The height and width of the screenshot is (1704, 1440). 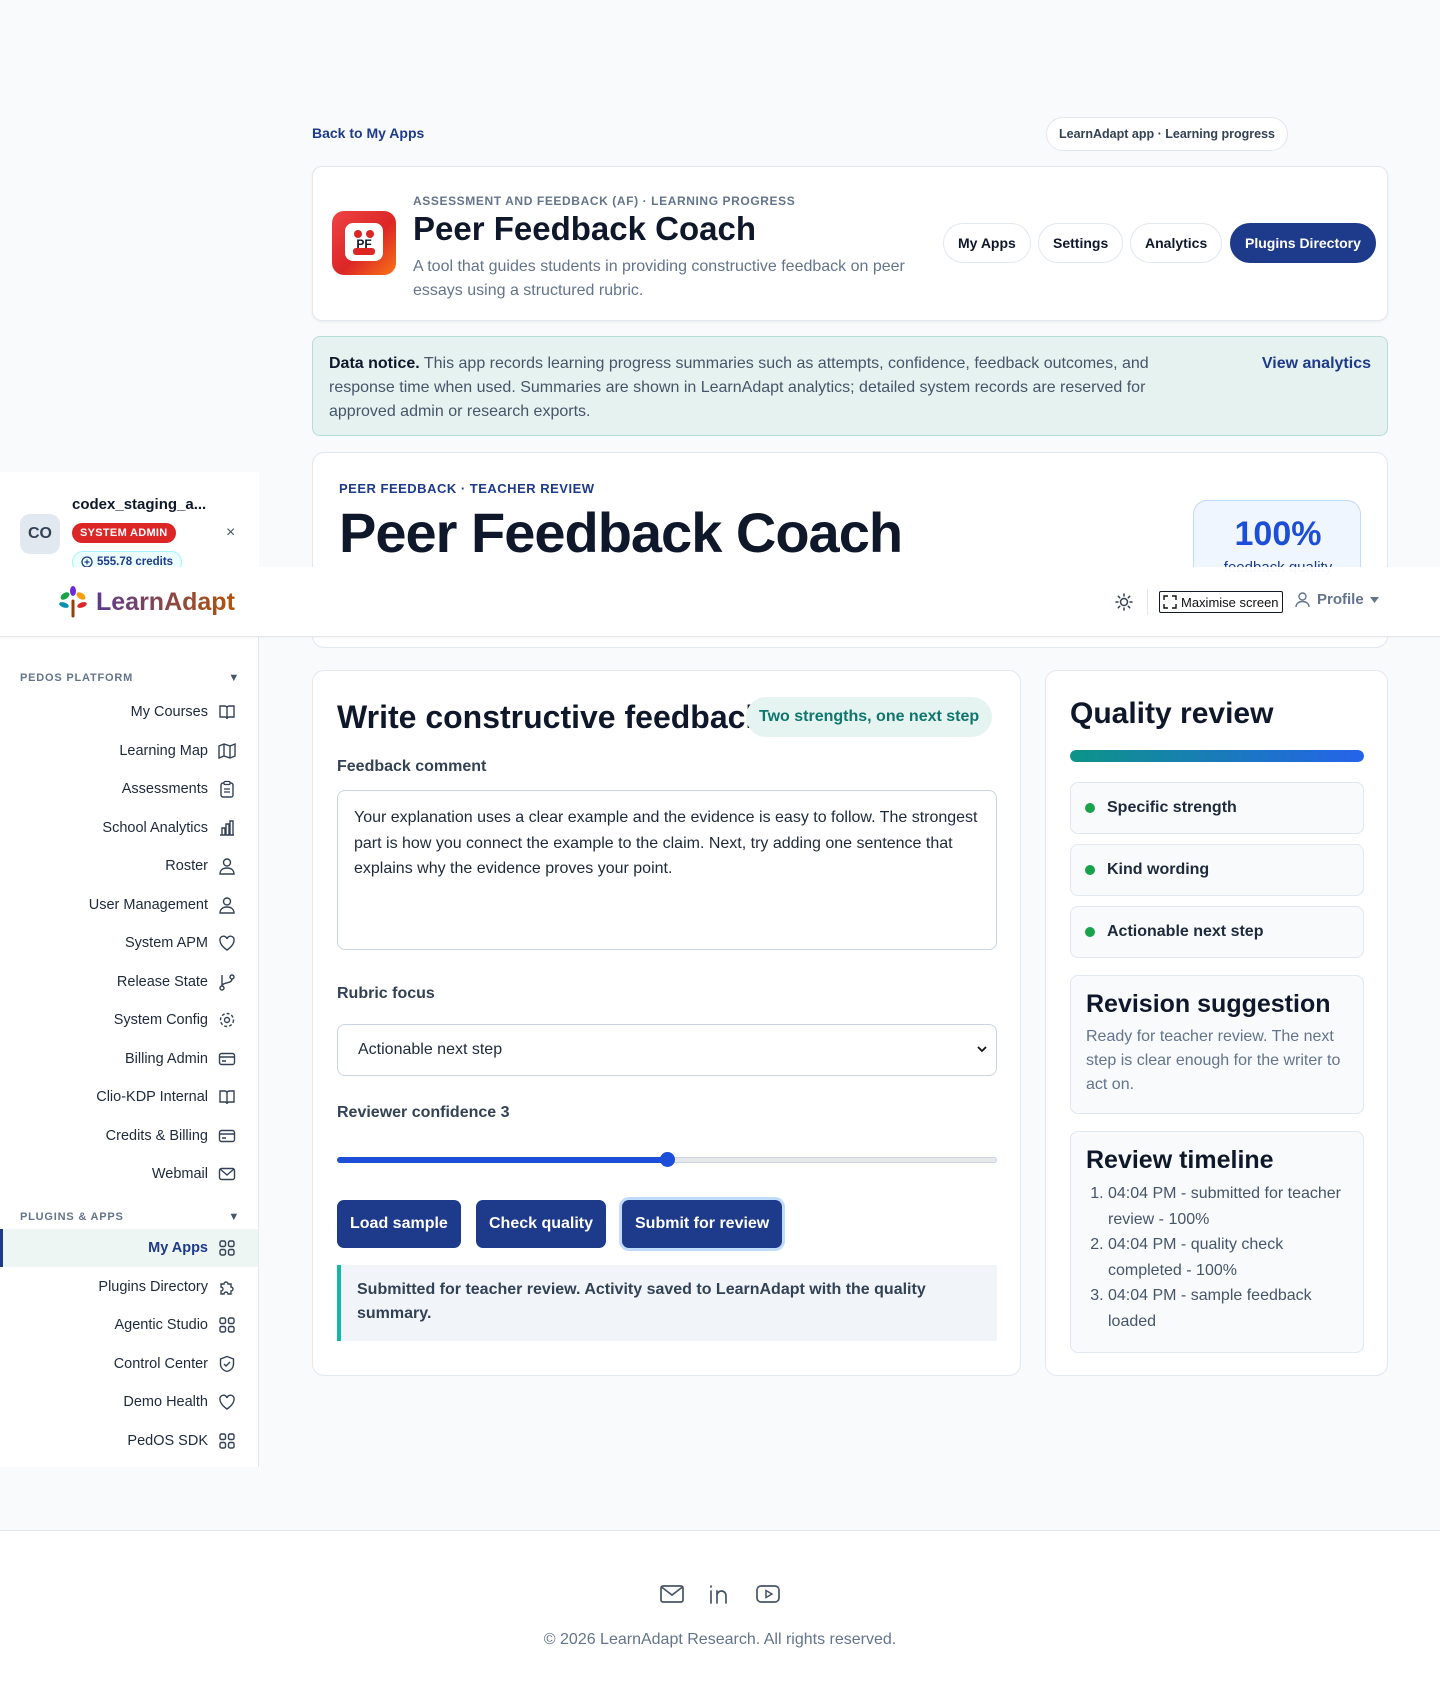 What do you see at coordinates (129, 1097) in the screenshot?
I see `sidebar-item-clio-kdp-internal: Clio-KDP Internal` at bounding box center [129, 1097].